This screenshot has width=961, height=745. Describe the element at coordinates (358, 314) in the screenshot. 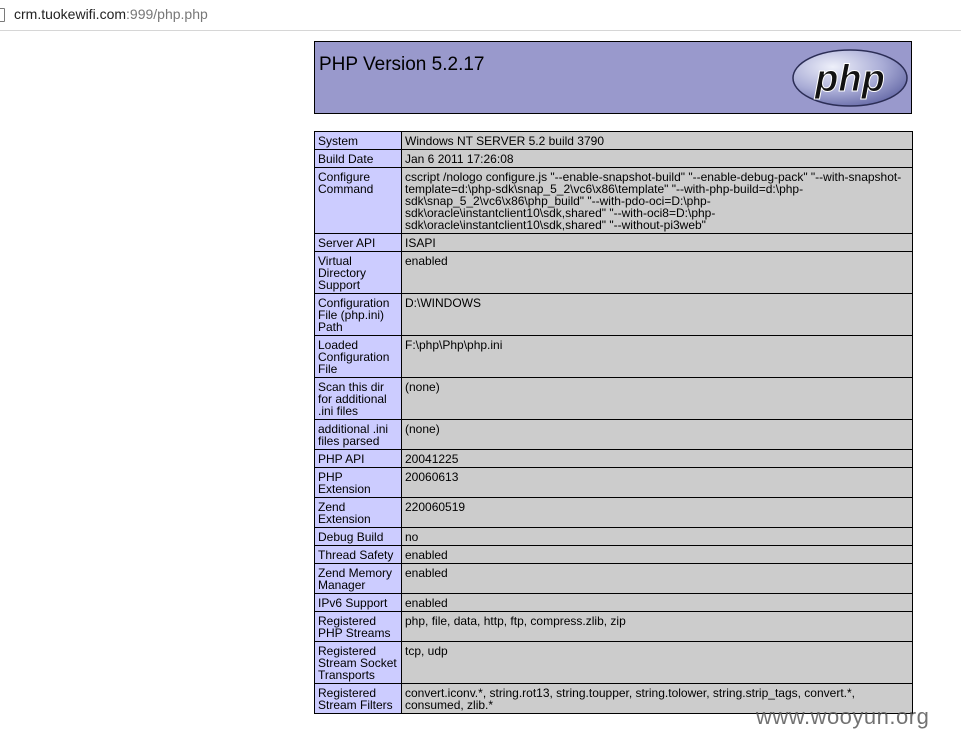

I see `row-label: Configuration File (php.ini) Path` at that location.